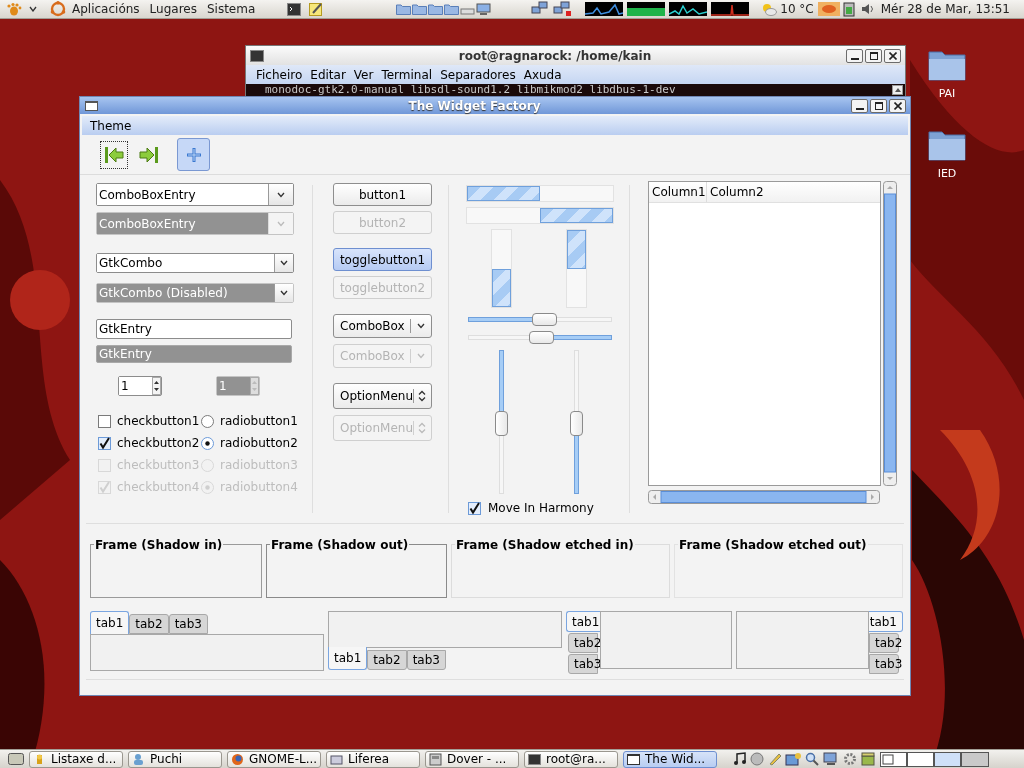 This screenshot has width=1024, height=768. I want to click on option-menu: OptionMenu, so click(382, 396).